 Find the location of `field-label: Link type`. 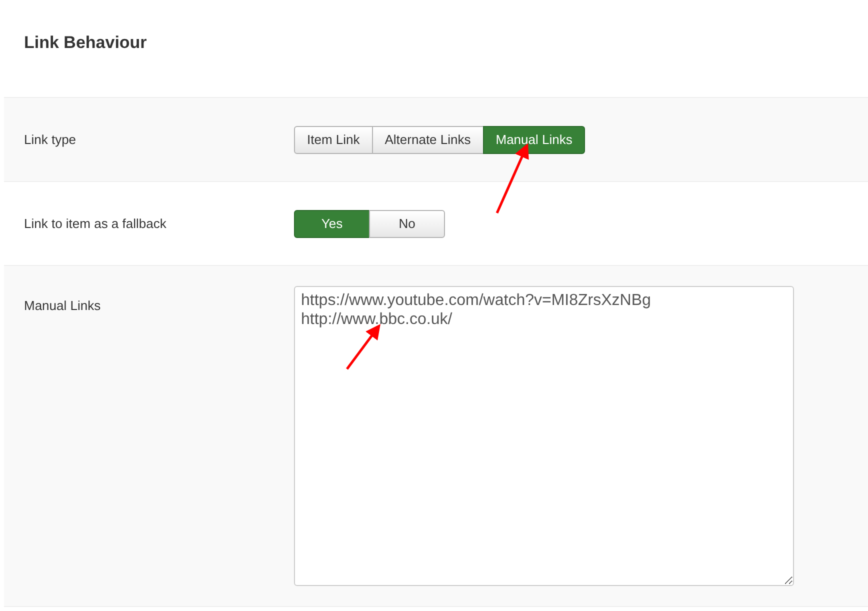

field-label: Link type is located at coordinates (51, 139).